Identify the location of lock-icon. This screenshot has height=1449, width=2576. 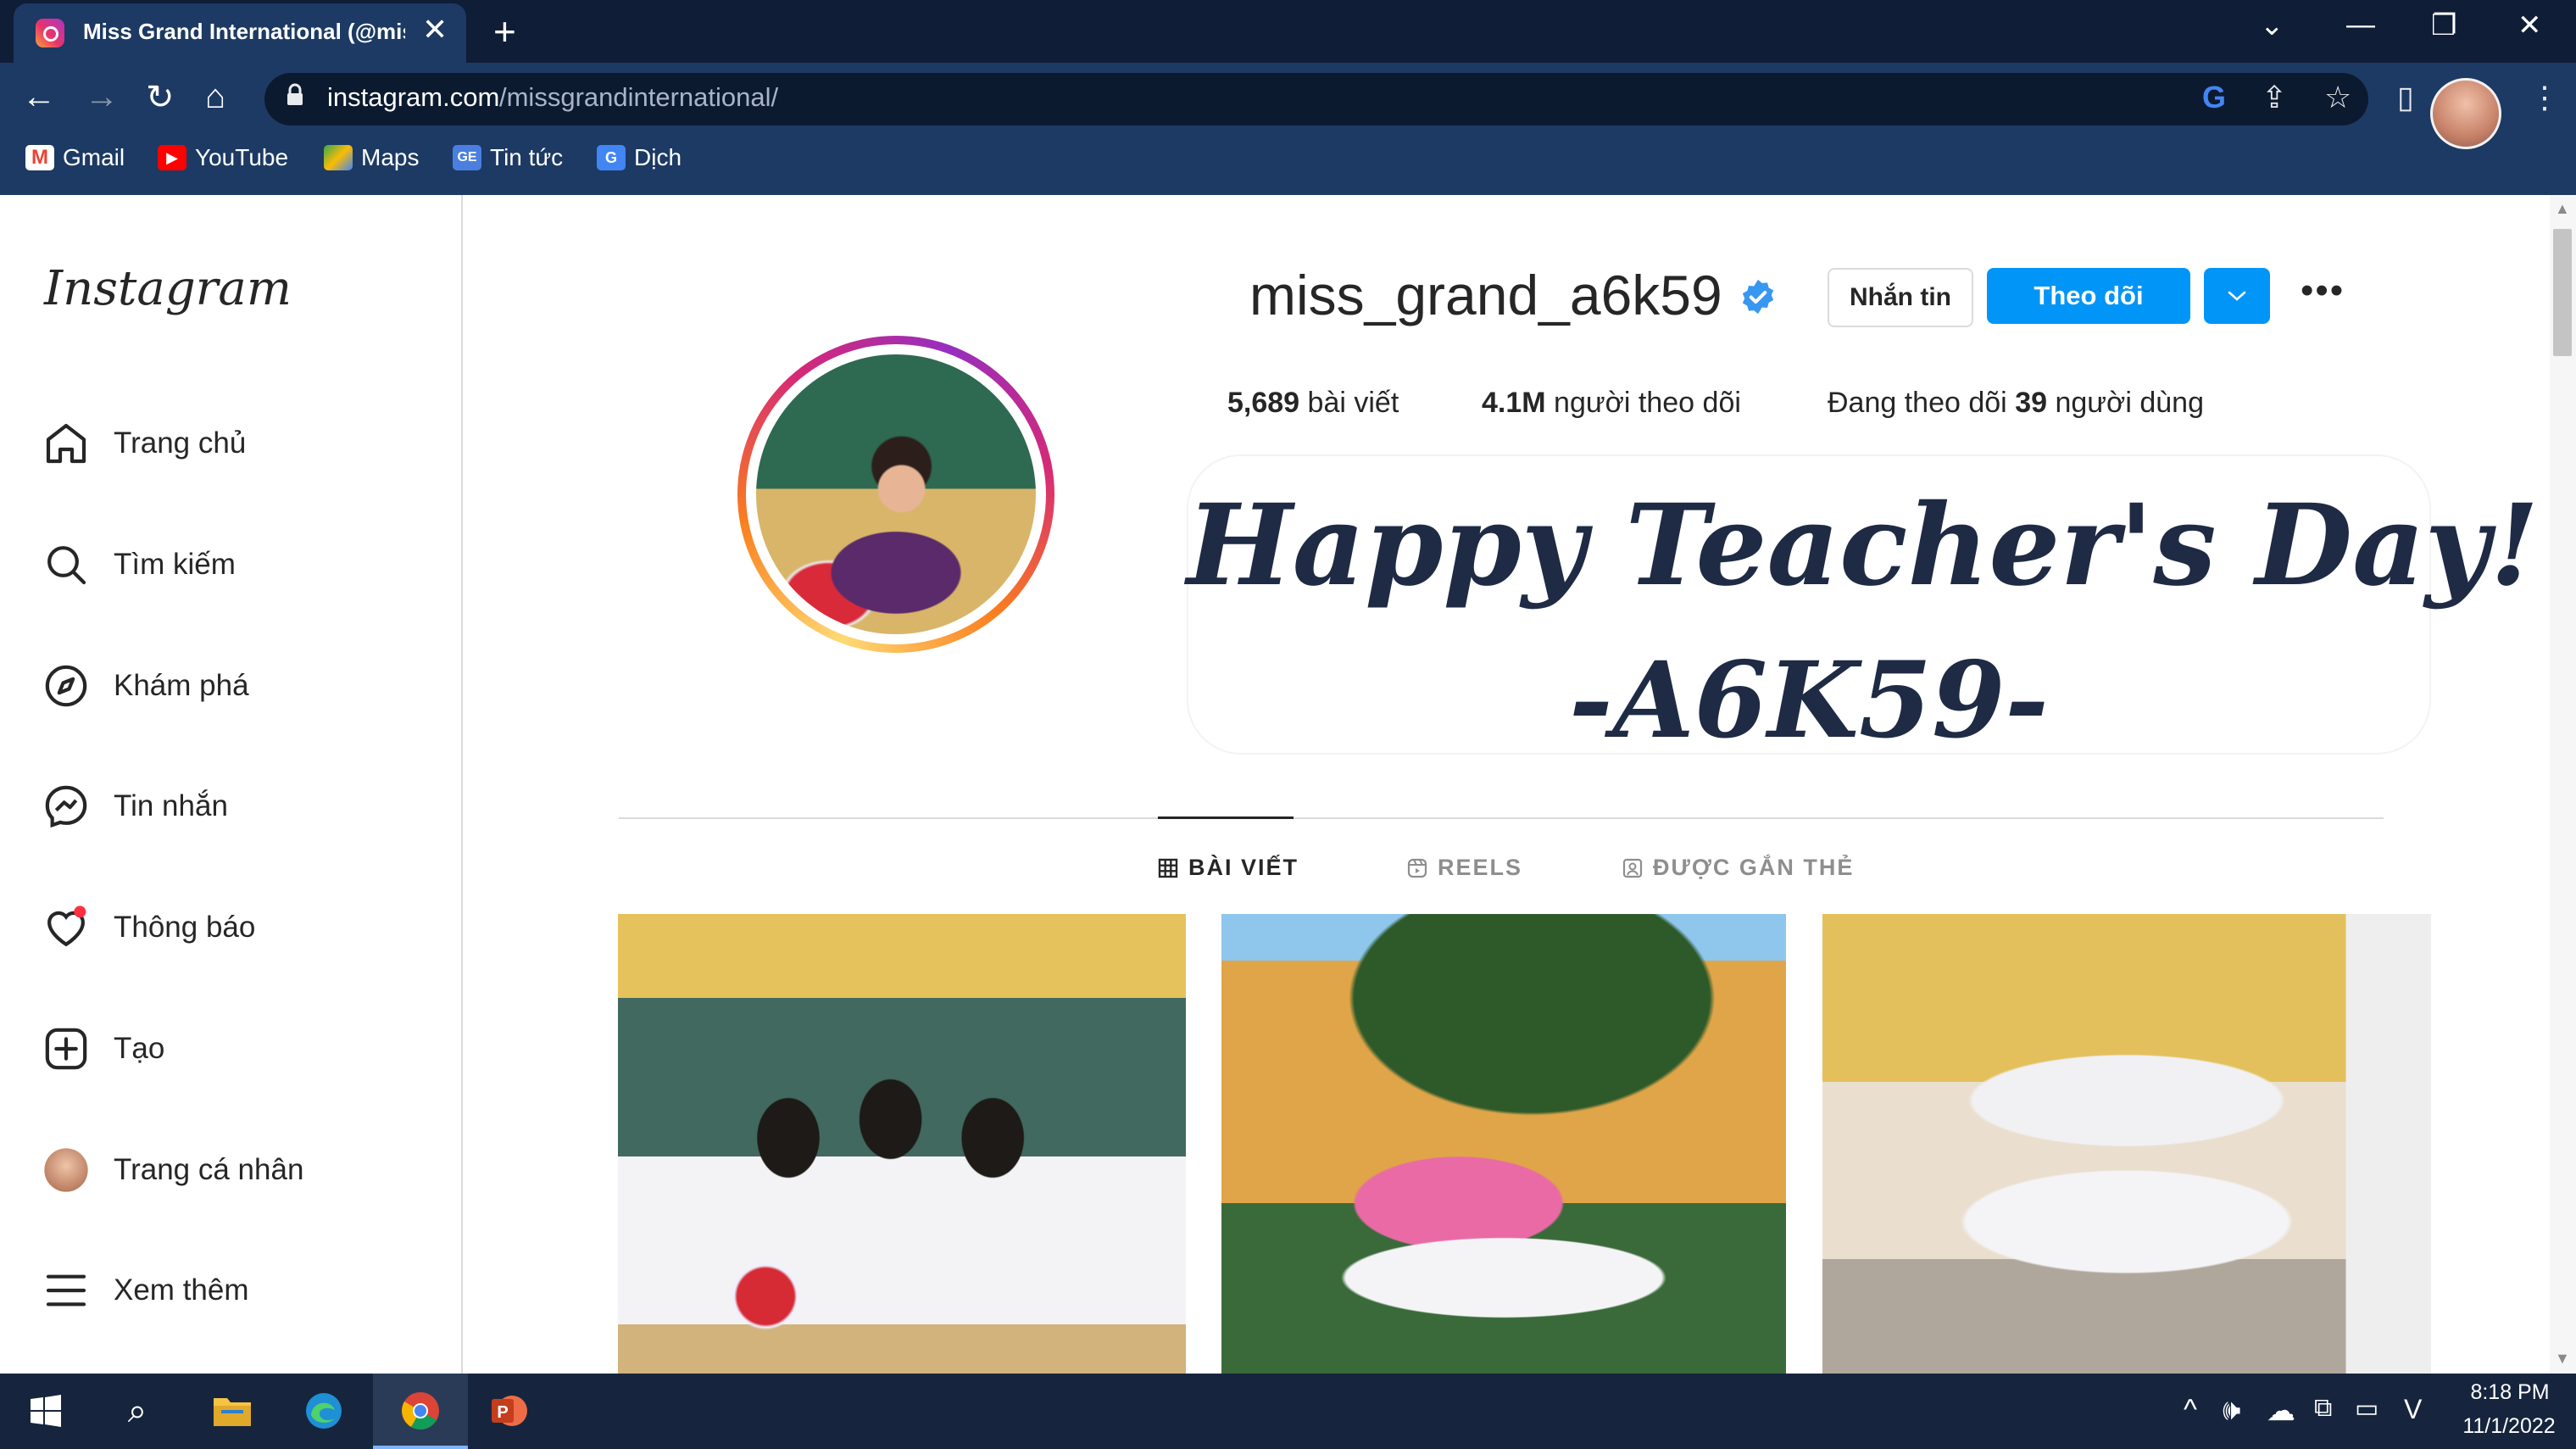
(295, 95).